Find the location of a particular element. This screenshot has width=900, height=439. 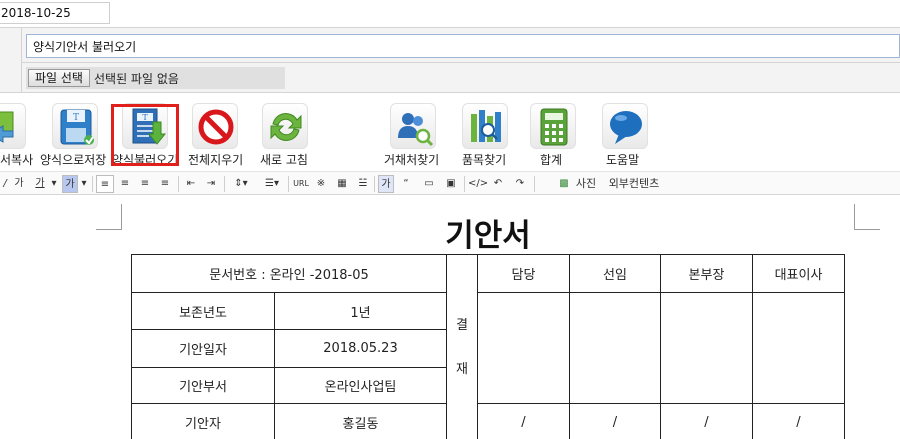

clear-all-button: 전체지우기 is located at coordinates (216, 132).